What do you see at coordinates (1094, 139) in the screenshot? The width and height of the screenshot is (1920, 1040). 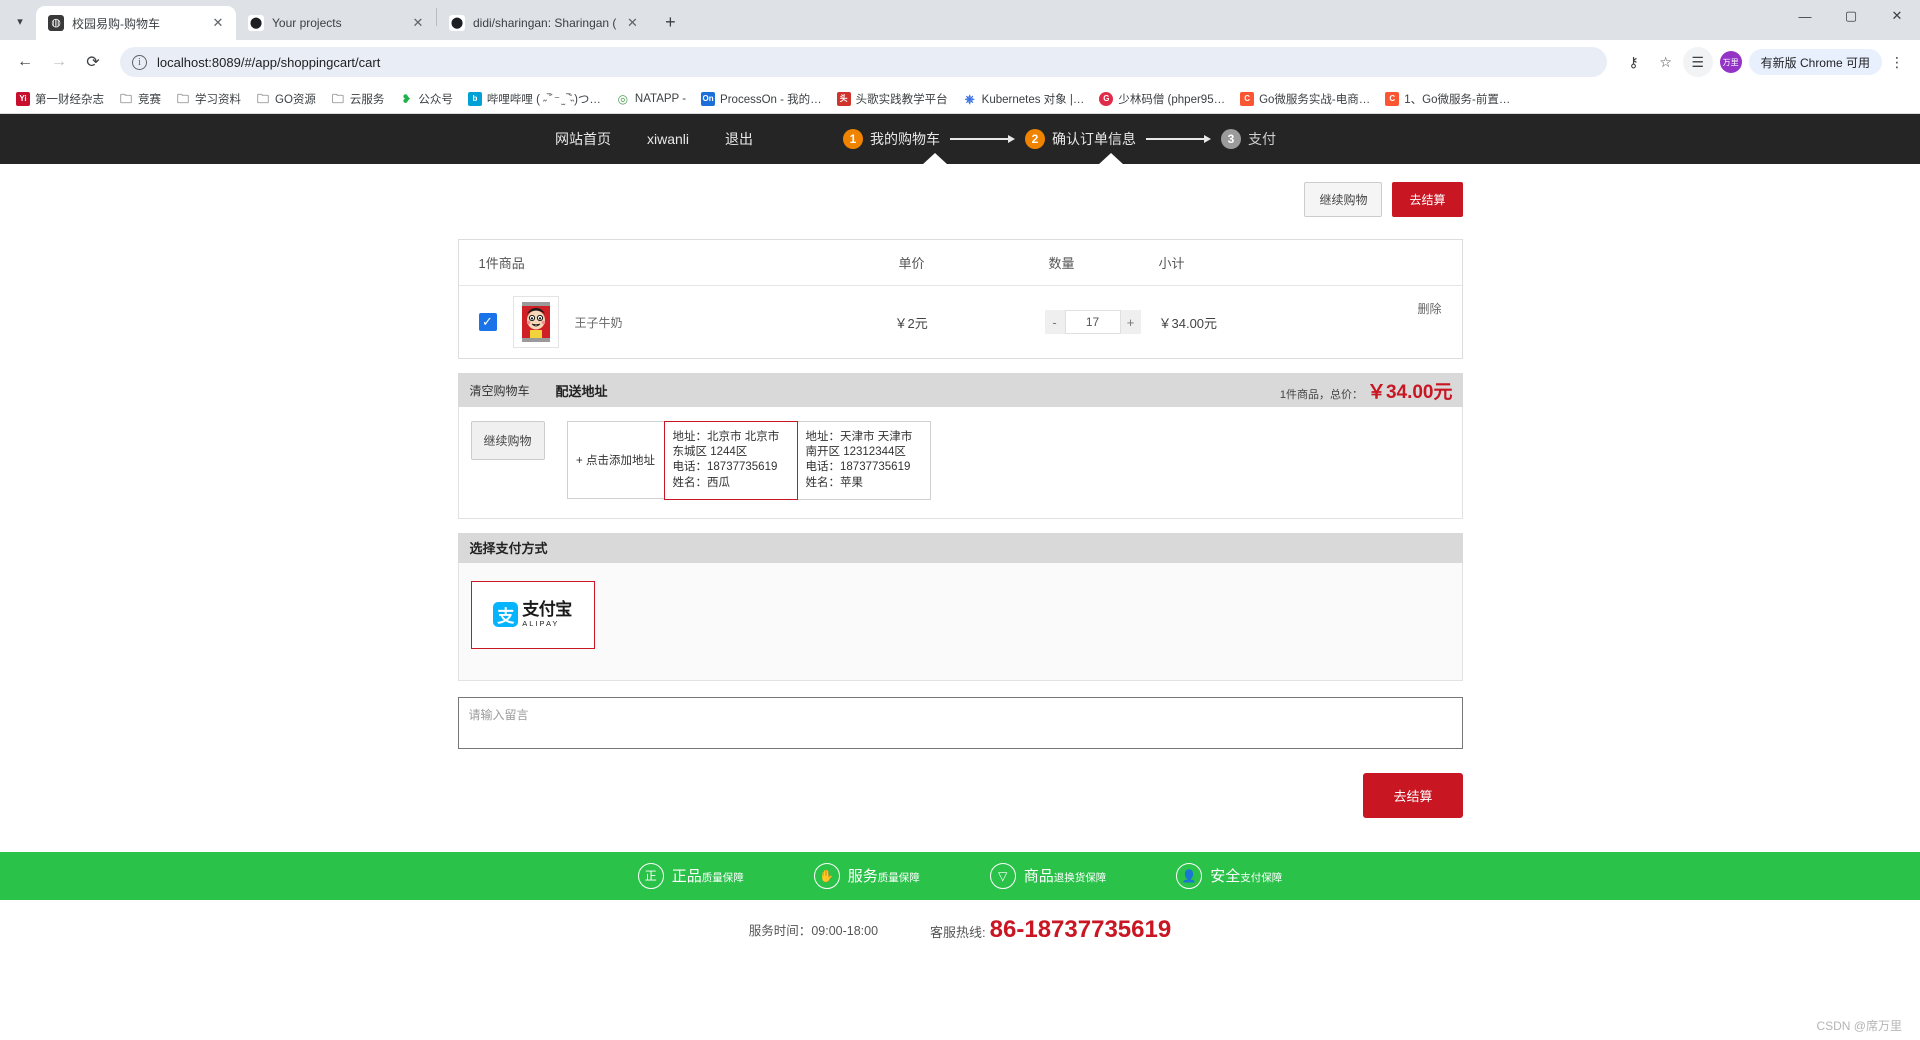 I see `step-label: 确认订单信息` at bounding box center [1094, 139].